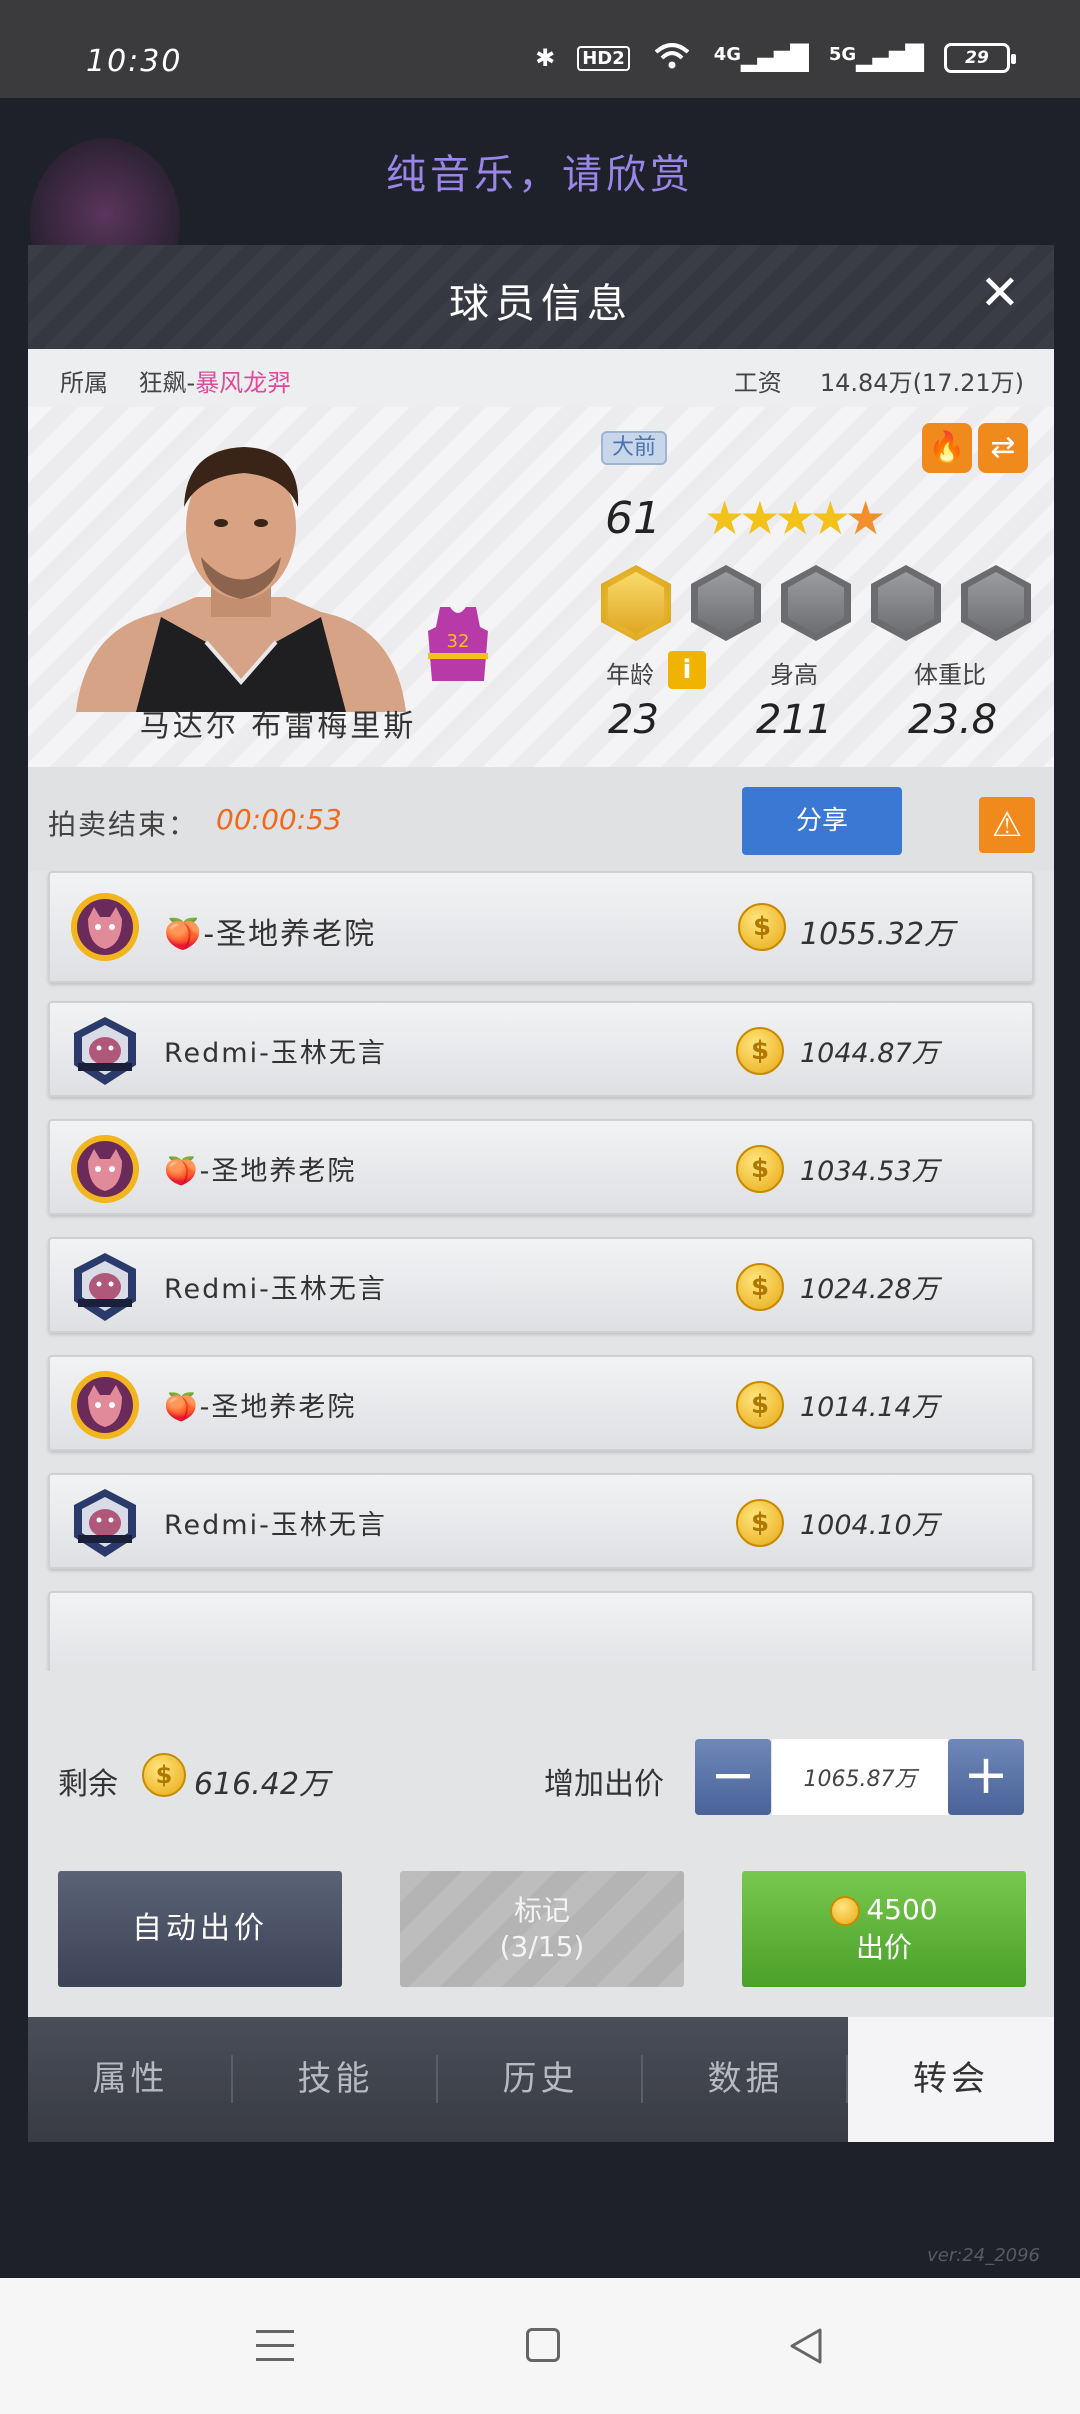 The image size is (1080, 2414). I want to click on bid-cost: 4500, so click(902, 1909).